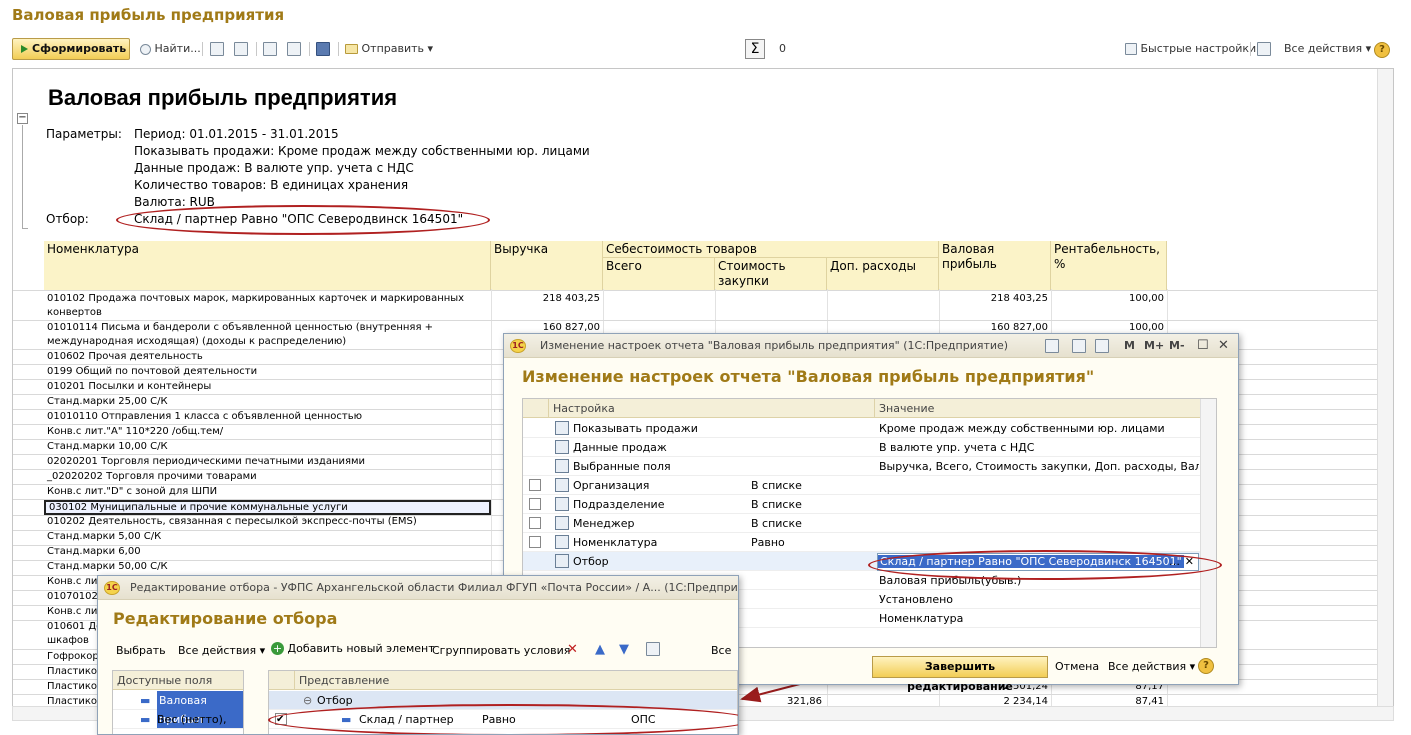  What do you see at coordinates (353, 648) in the screenshot?
I see `add-new-element-button: + Добавить новый элемент` at bounding box center [353, 648].